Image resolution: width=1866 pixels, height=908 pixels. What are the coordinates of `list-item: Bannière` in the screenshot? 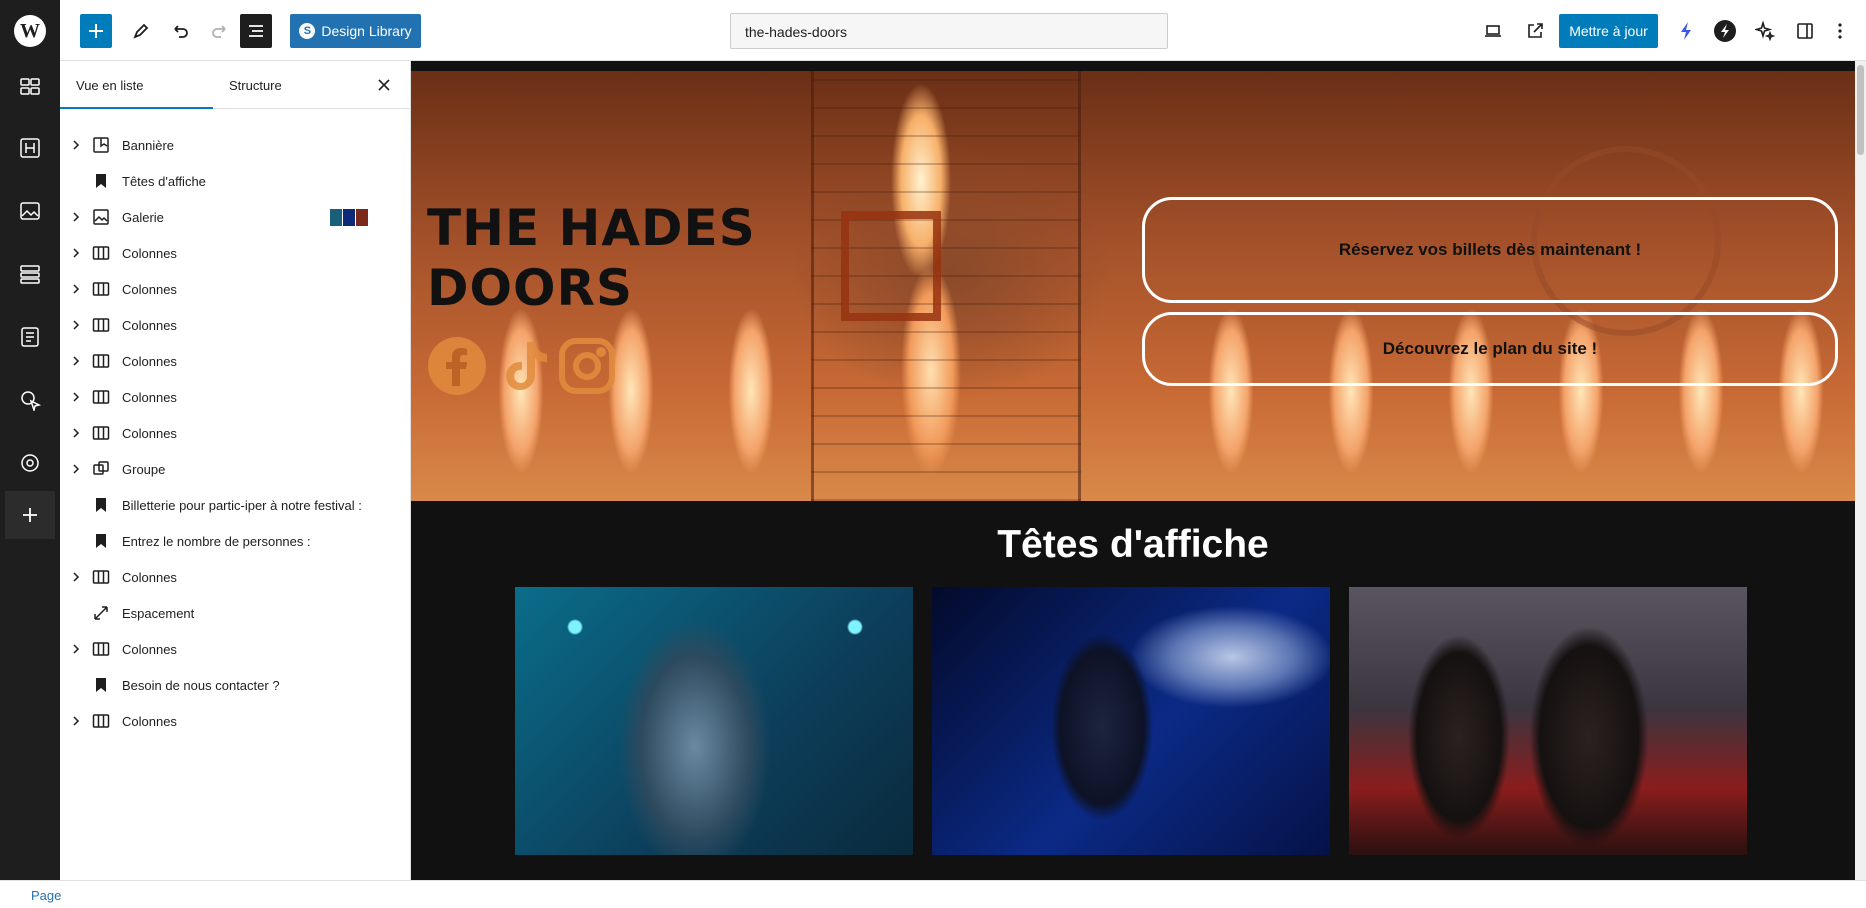 It's located at (235, 145).